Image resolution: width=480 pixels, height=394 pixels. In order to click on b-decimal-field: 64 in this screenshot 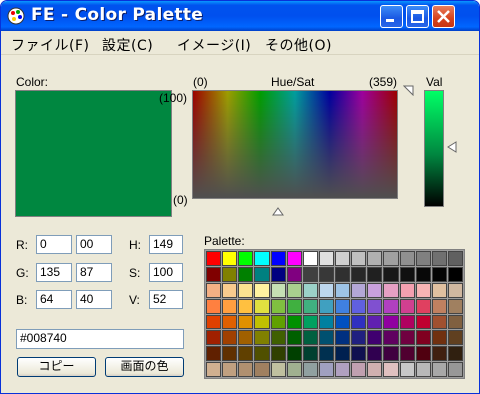, I will do `click(54, 299)`.